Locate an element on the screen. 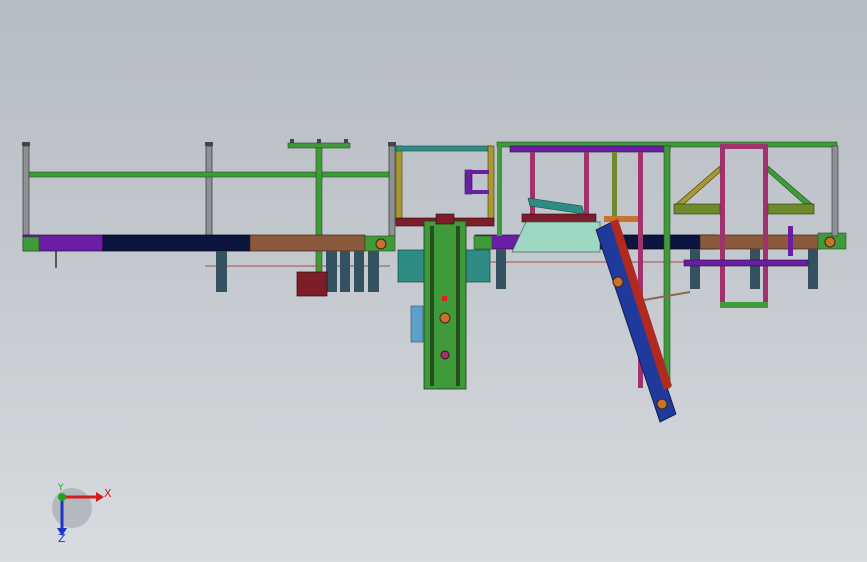  center-top-rail is located at coordinates (444, 148).